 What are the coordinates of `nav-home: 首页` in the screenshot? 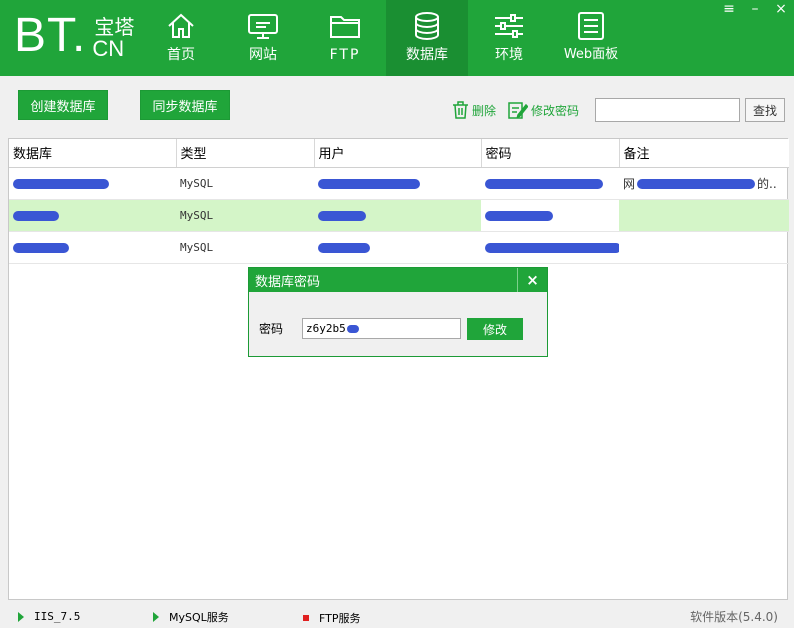 It's located at (181, 38).